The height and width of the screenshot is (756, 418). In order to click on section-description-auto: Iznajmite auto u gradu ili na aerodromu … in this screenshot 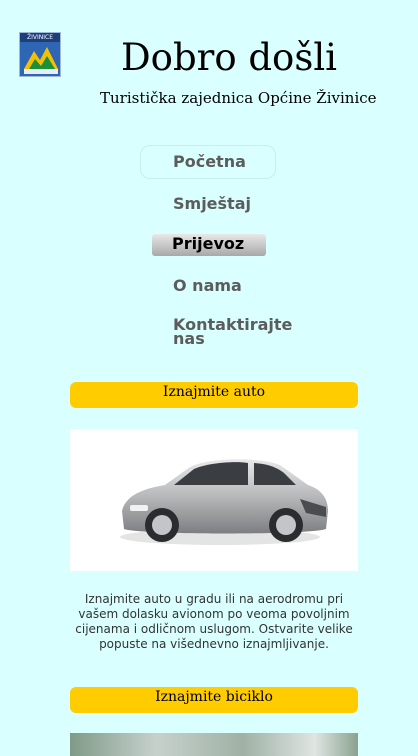, I will do `click(214, 621)`.